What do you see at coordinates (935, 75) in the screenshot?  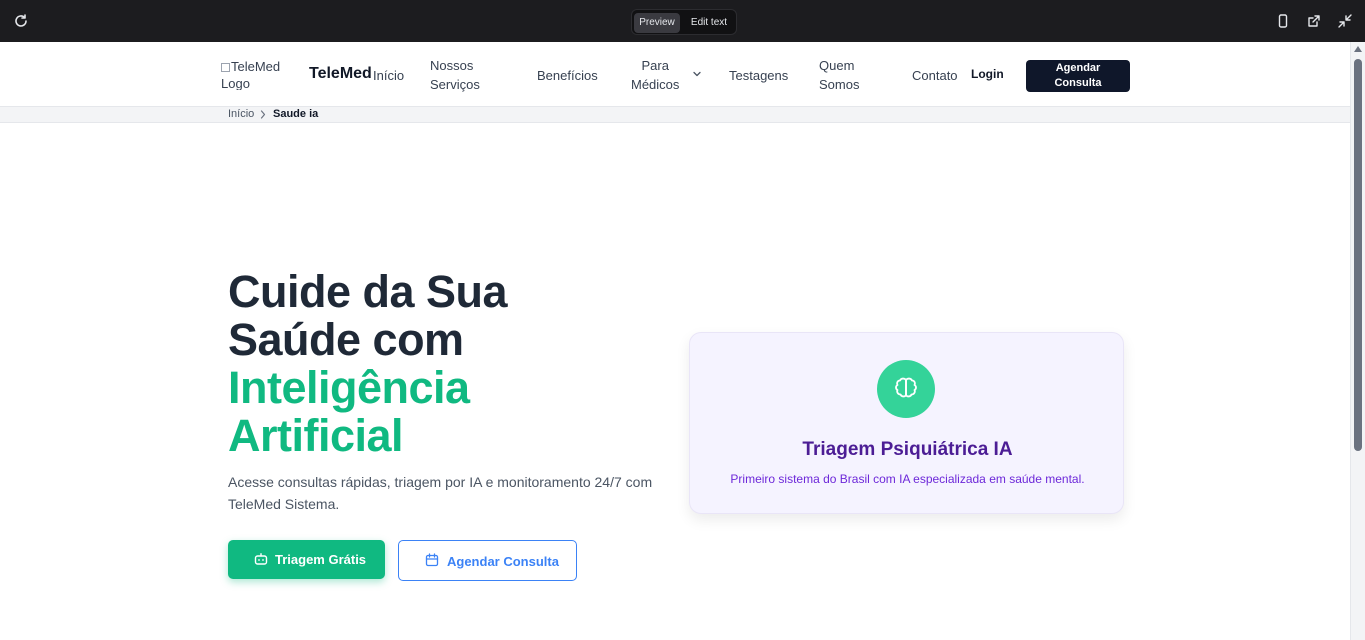 I see `nav-link-contato: Contato` at bounding box center [935, 75].